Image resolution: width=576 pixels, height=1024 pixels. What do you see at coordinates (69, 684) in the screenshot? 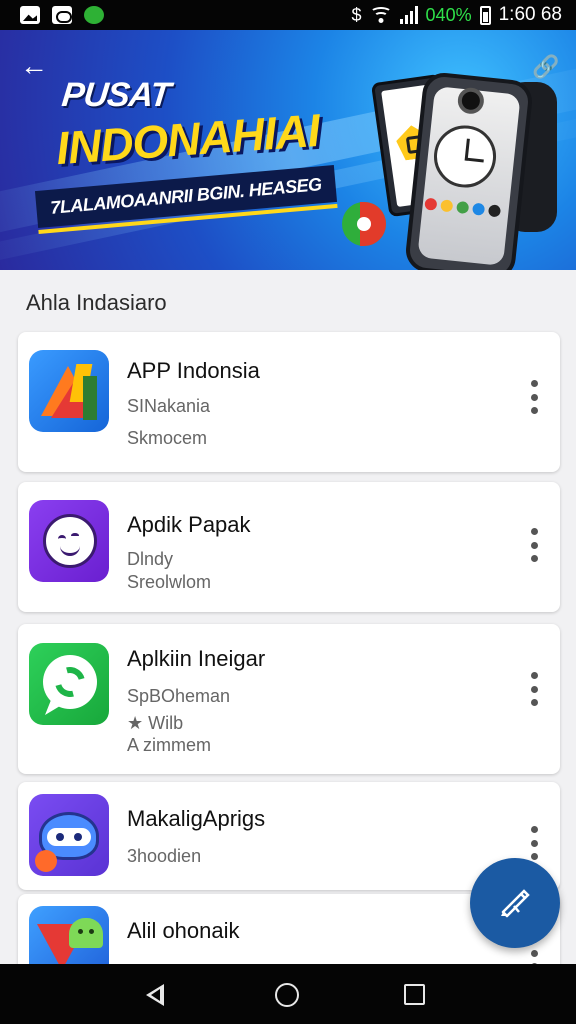
I see `green-chat-icon` at bounding box center [69, 684].